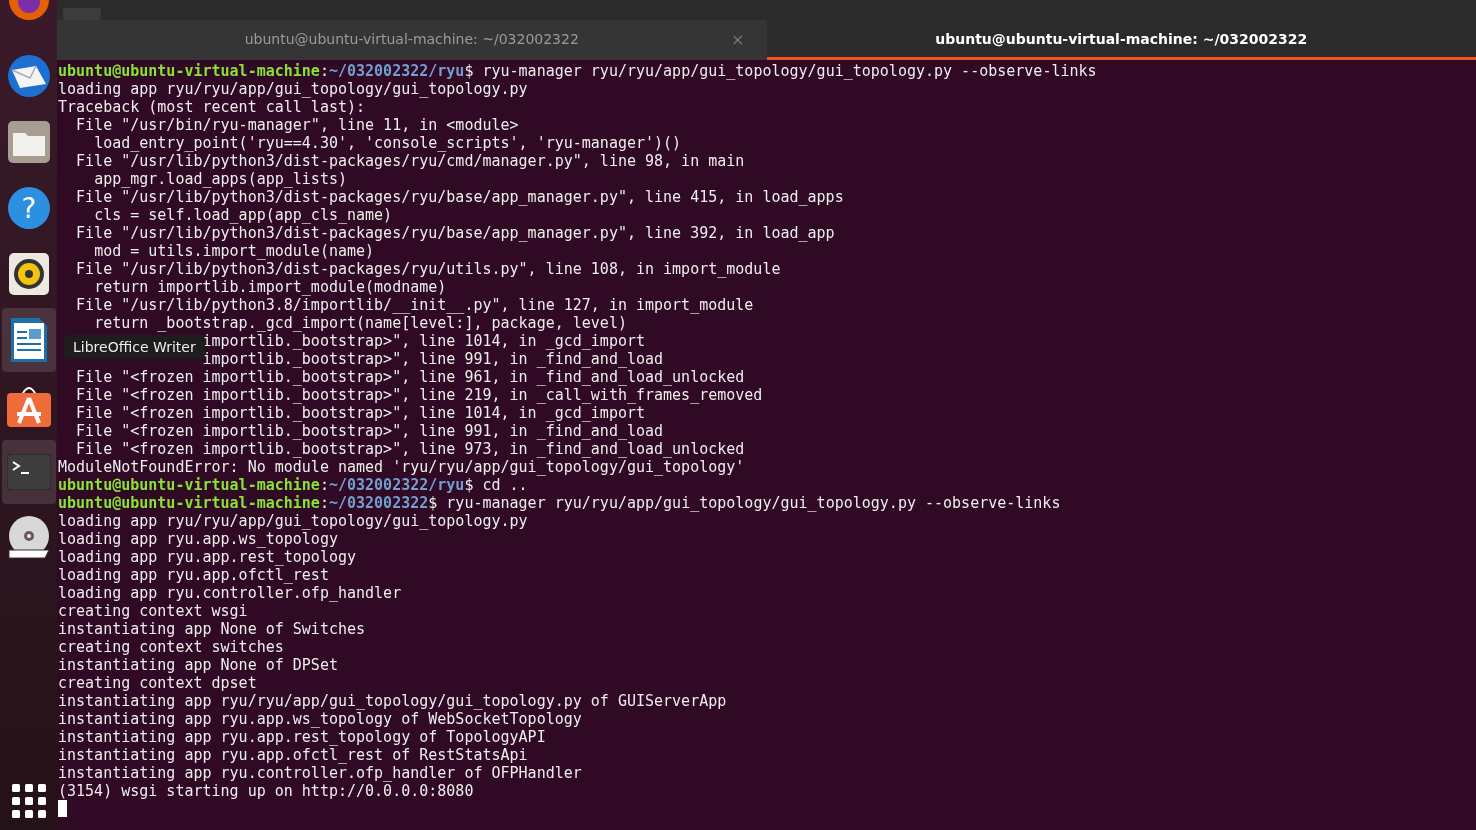  Describe the element at coordinates (460, 197) in the screenshot. I see `output-line: File "/usr/lib/python3/dist-packages/ryu/base/app_manager.py", line 415, in load_apps` at that location.